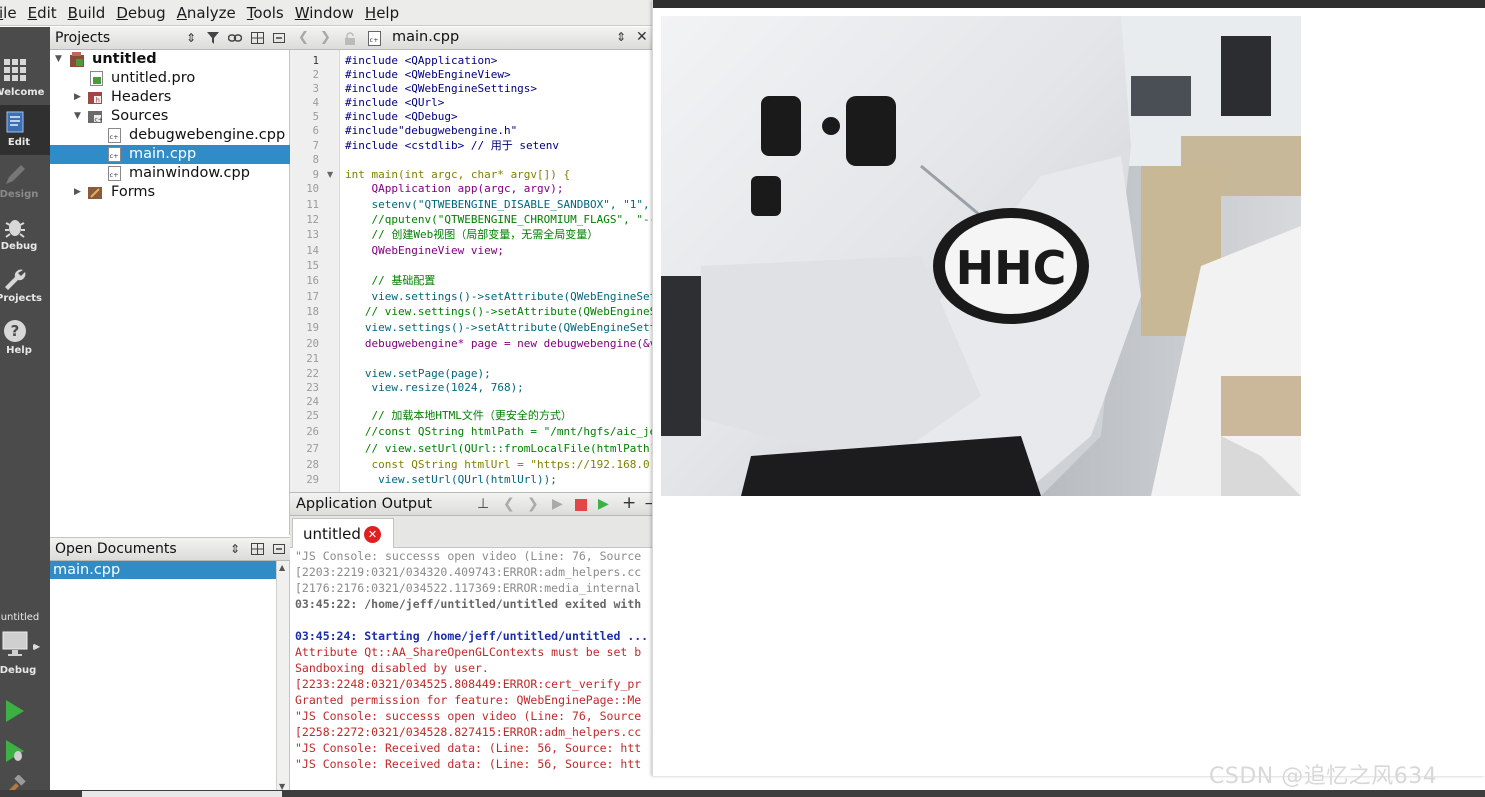 This screenshot has height=797, width=1485. What do you see at coordinates (170, 173) in the screenshot?
I see `tree-item-mainwindow-cpp: c+ mainwindow.cpp` at bounding box center [170, 173].